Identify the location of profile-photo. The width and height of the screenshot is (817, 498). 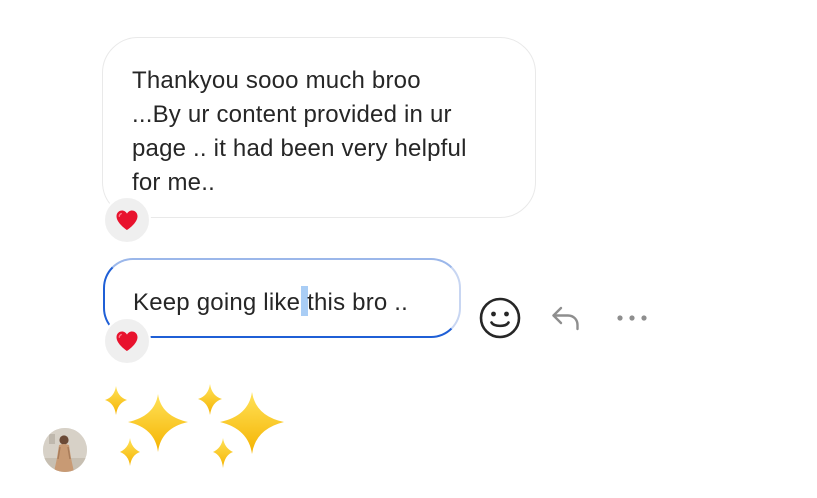
(65, 450).